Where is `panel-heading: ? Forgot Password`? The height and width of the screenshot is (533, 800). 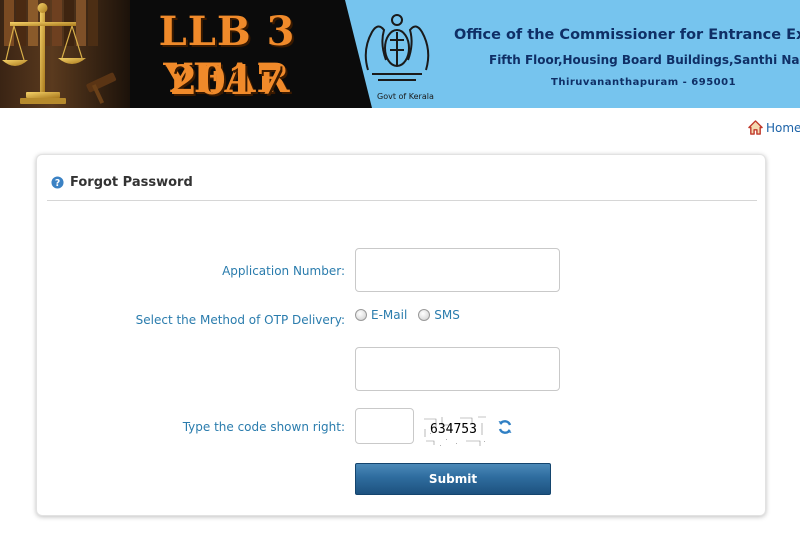
panel-heading: ? Forgot Password is located at coordinates (122, 182).